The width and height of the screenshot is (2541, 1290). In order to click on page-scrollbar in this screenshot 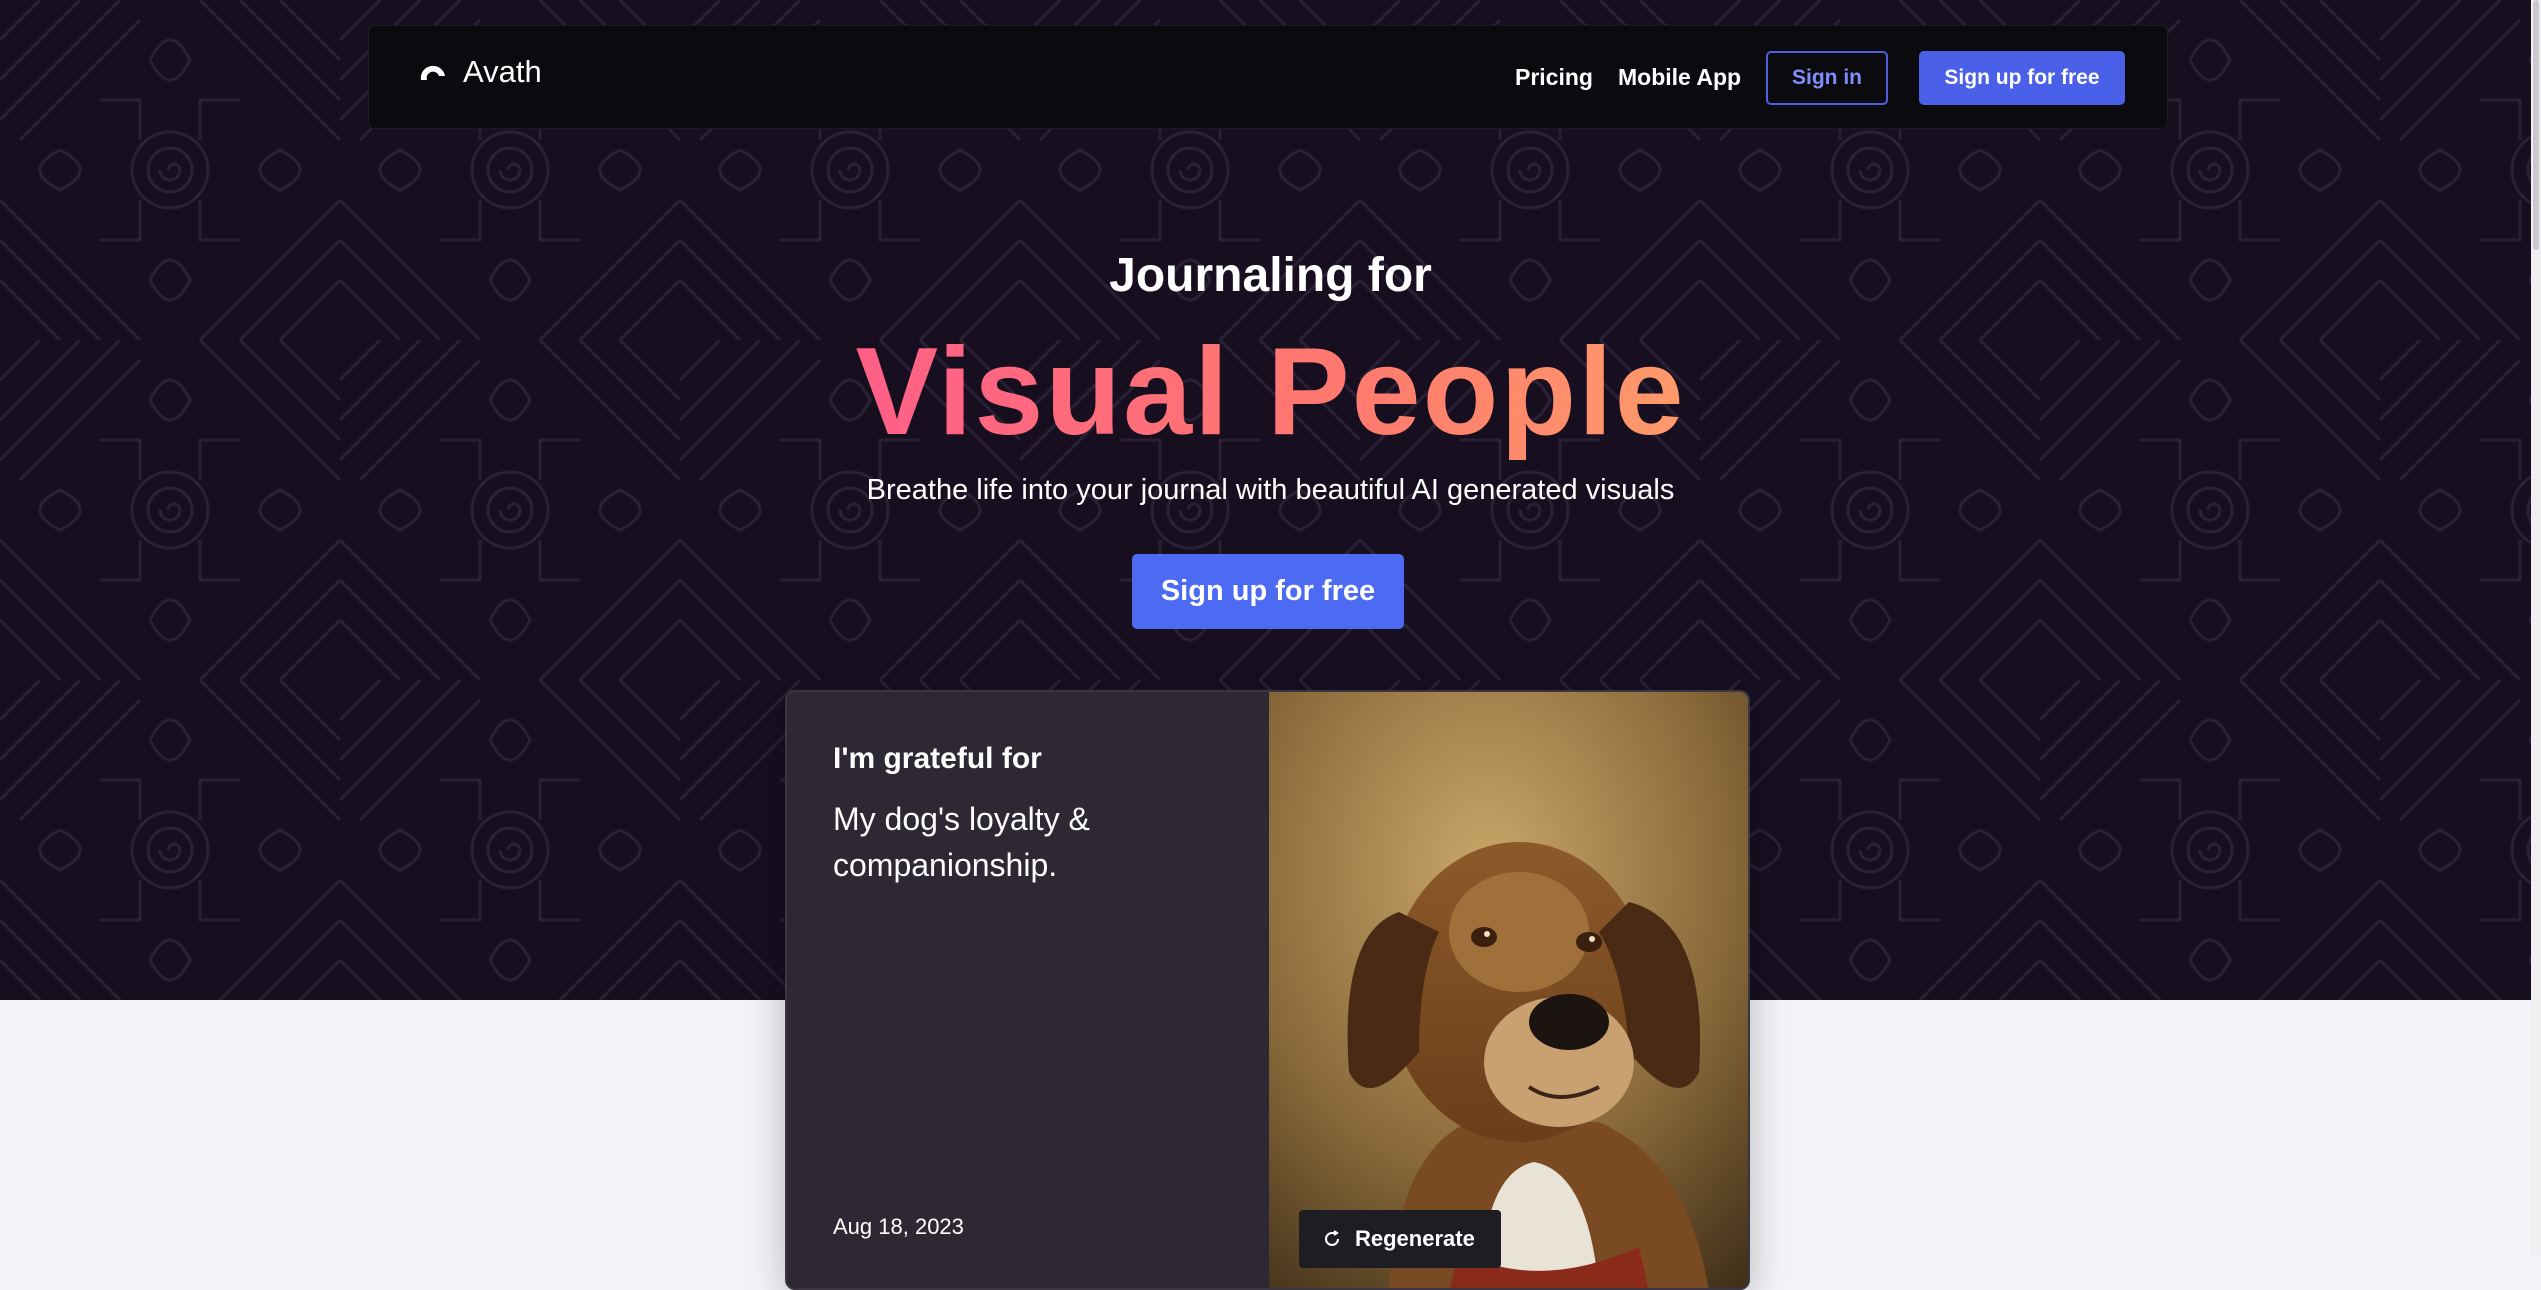, I will do `click(2536, 628)`.